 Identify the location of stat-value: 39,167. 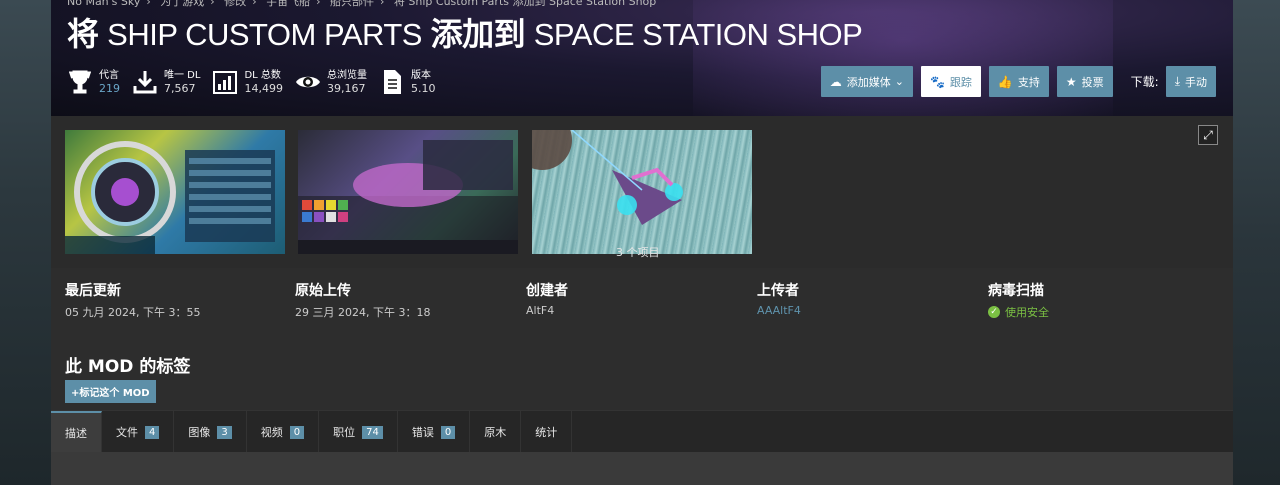
(346, 88).